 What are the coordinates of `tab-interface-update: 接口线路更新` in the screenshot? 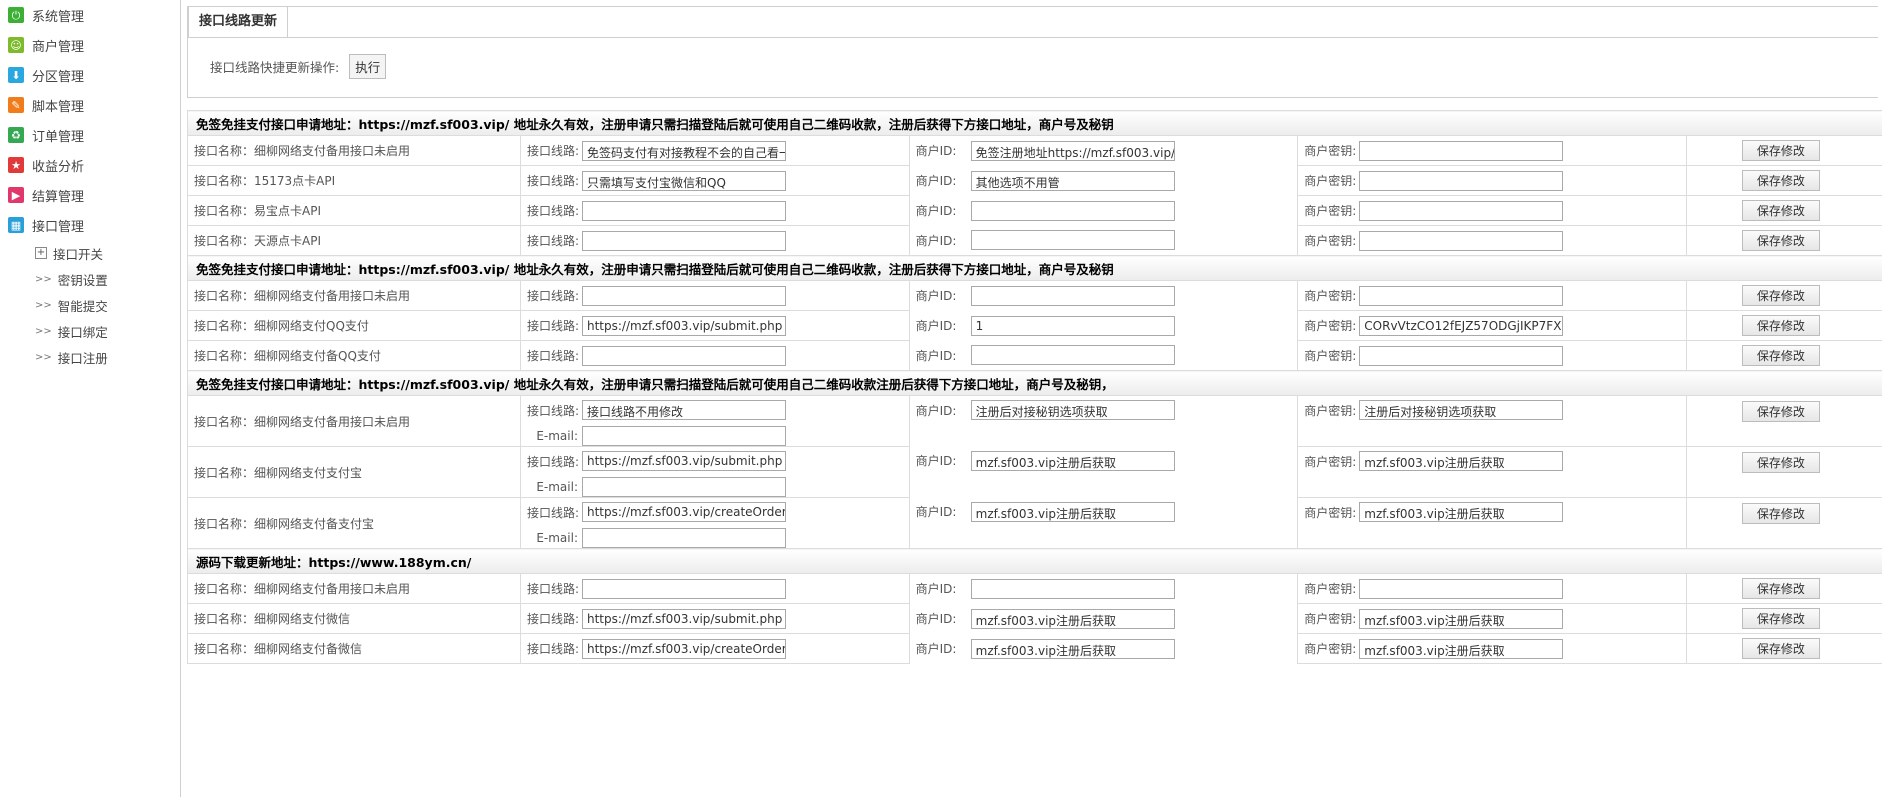 It's located at (238, 22).